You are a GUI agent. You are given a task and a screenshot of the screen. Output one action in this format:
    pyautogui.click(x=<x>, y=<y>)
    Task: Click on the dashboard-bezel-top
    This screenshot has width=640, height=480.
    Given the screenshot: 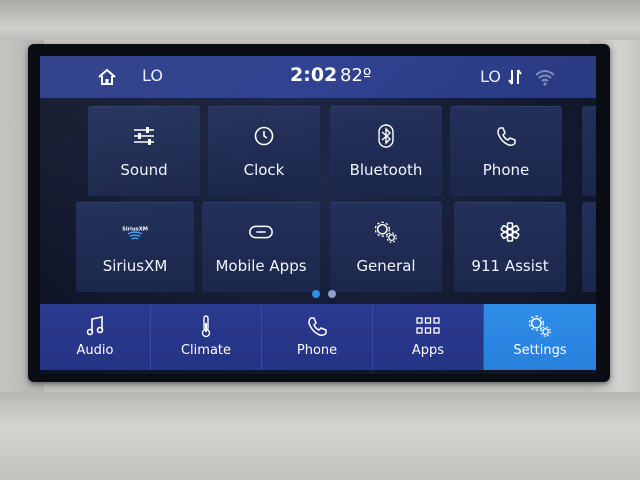 What is the action you would take?
    pyautogui.click(x=320, y=20)
    